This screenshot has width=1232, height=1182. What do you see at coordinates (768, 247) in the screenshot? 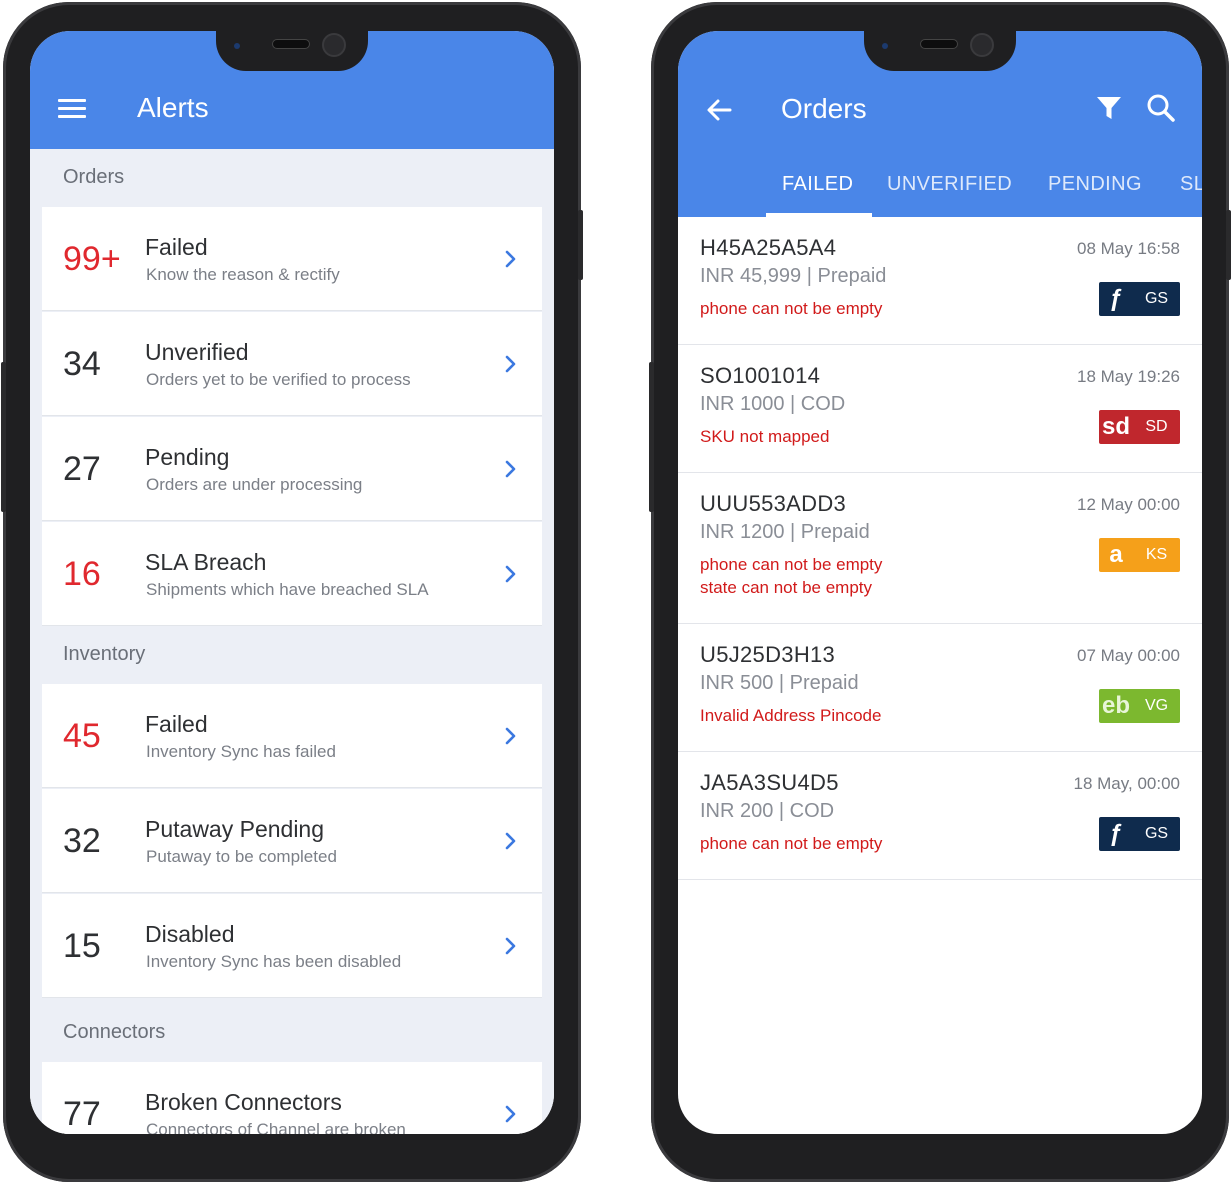
I see `order-id: H45A25A5A4` at bounding box center [768, 247].